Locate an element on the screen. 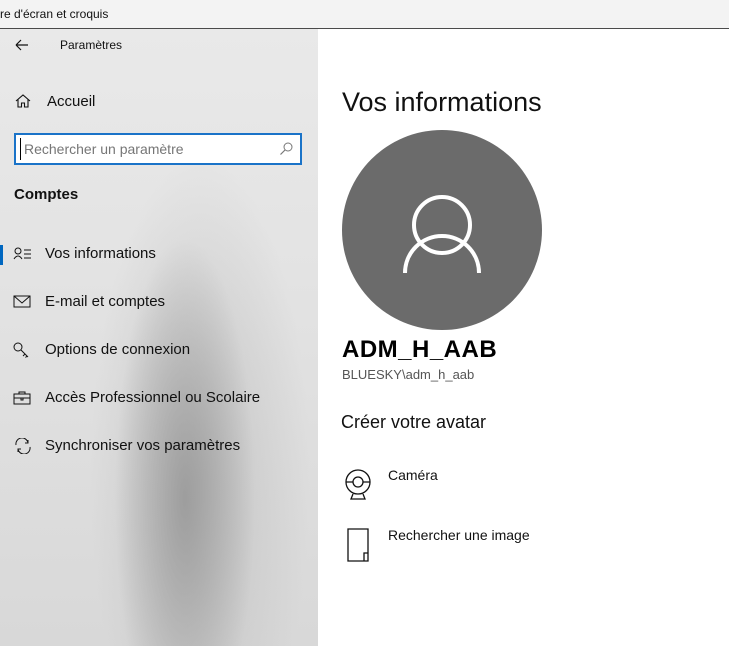  search-input is located at coordinates (145, 149).